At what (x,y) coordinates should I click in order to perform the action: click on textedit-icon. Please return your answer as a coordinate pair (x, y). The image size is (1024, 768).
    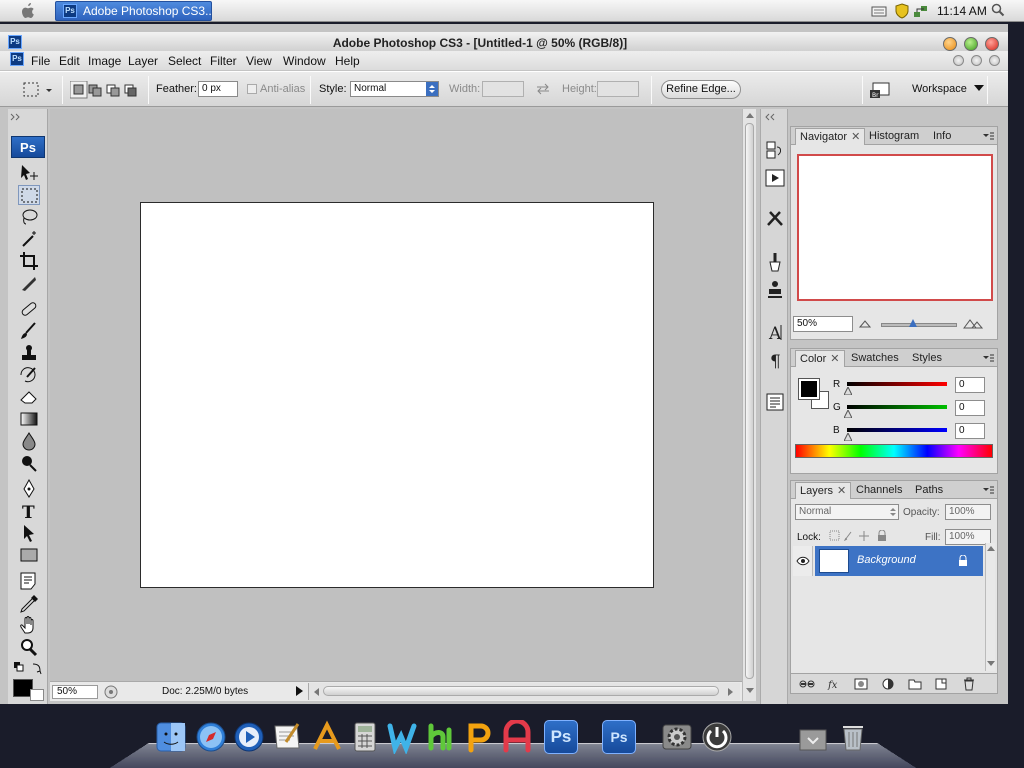
    Looking at the image, I should click on (287, 737).